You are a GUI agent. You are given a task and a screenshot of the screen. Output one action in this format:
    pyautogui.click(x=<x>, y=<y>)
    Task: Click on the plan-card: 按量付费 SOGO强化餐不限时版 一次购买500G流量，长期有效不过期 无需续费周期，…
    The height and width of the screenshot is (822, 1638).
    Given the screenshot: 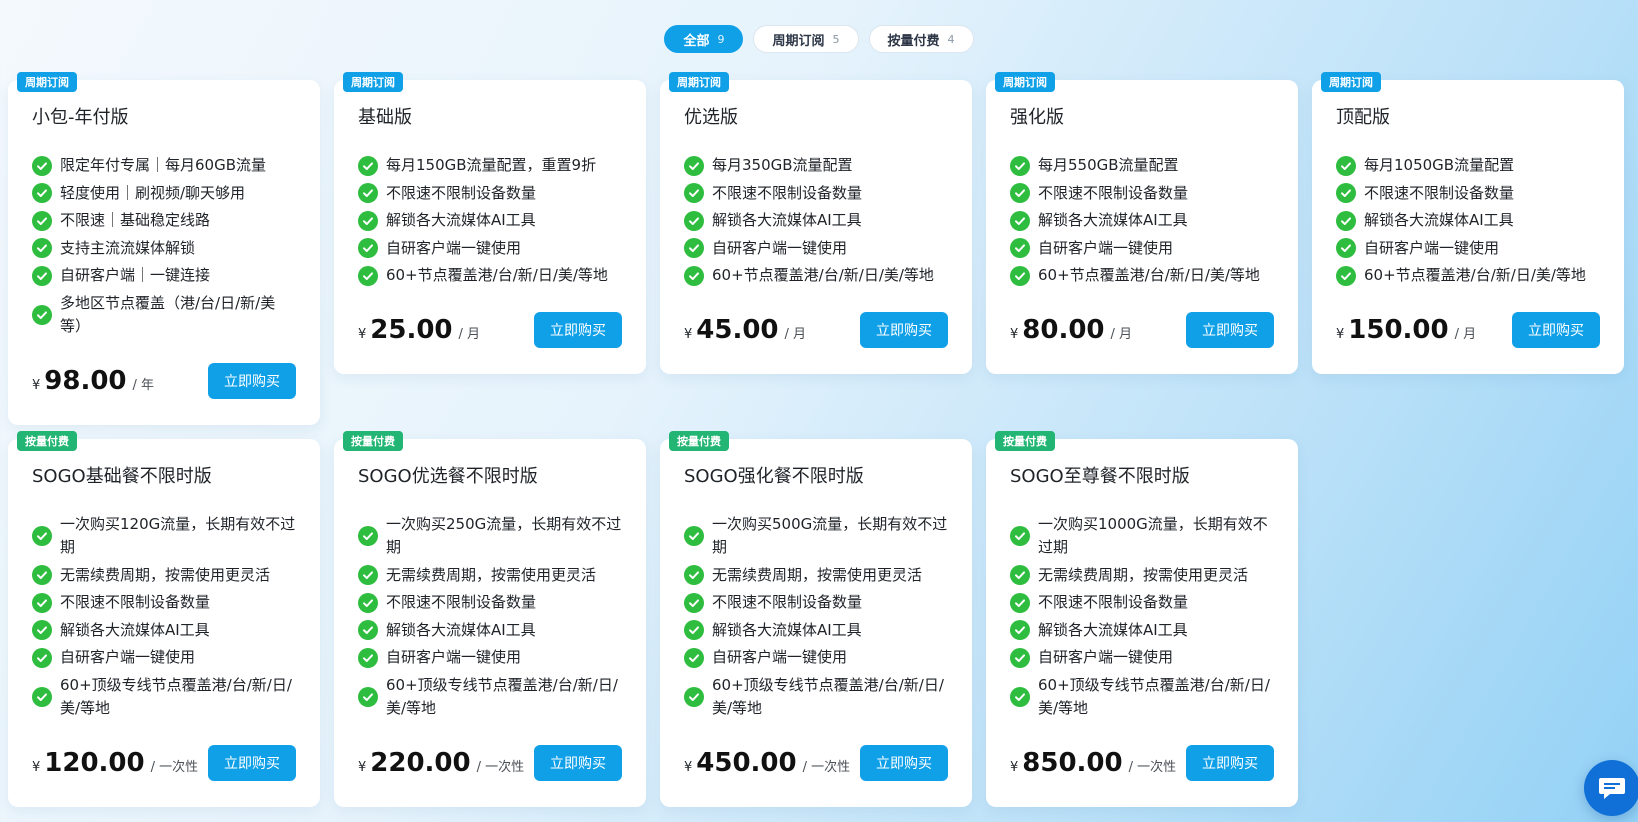 What is the action you would take?
    pyautogui.click(x=816, y=618)
    